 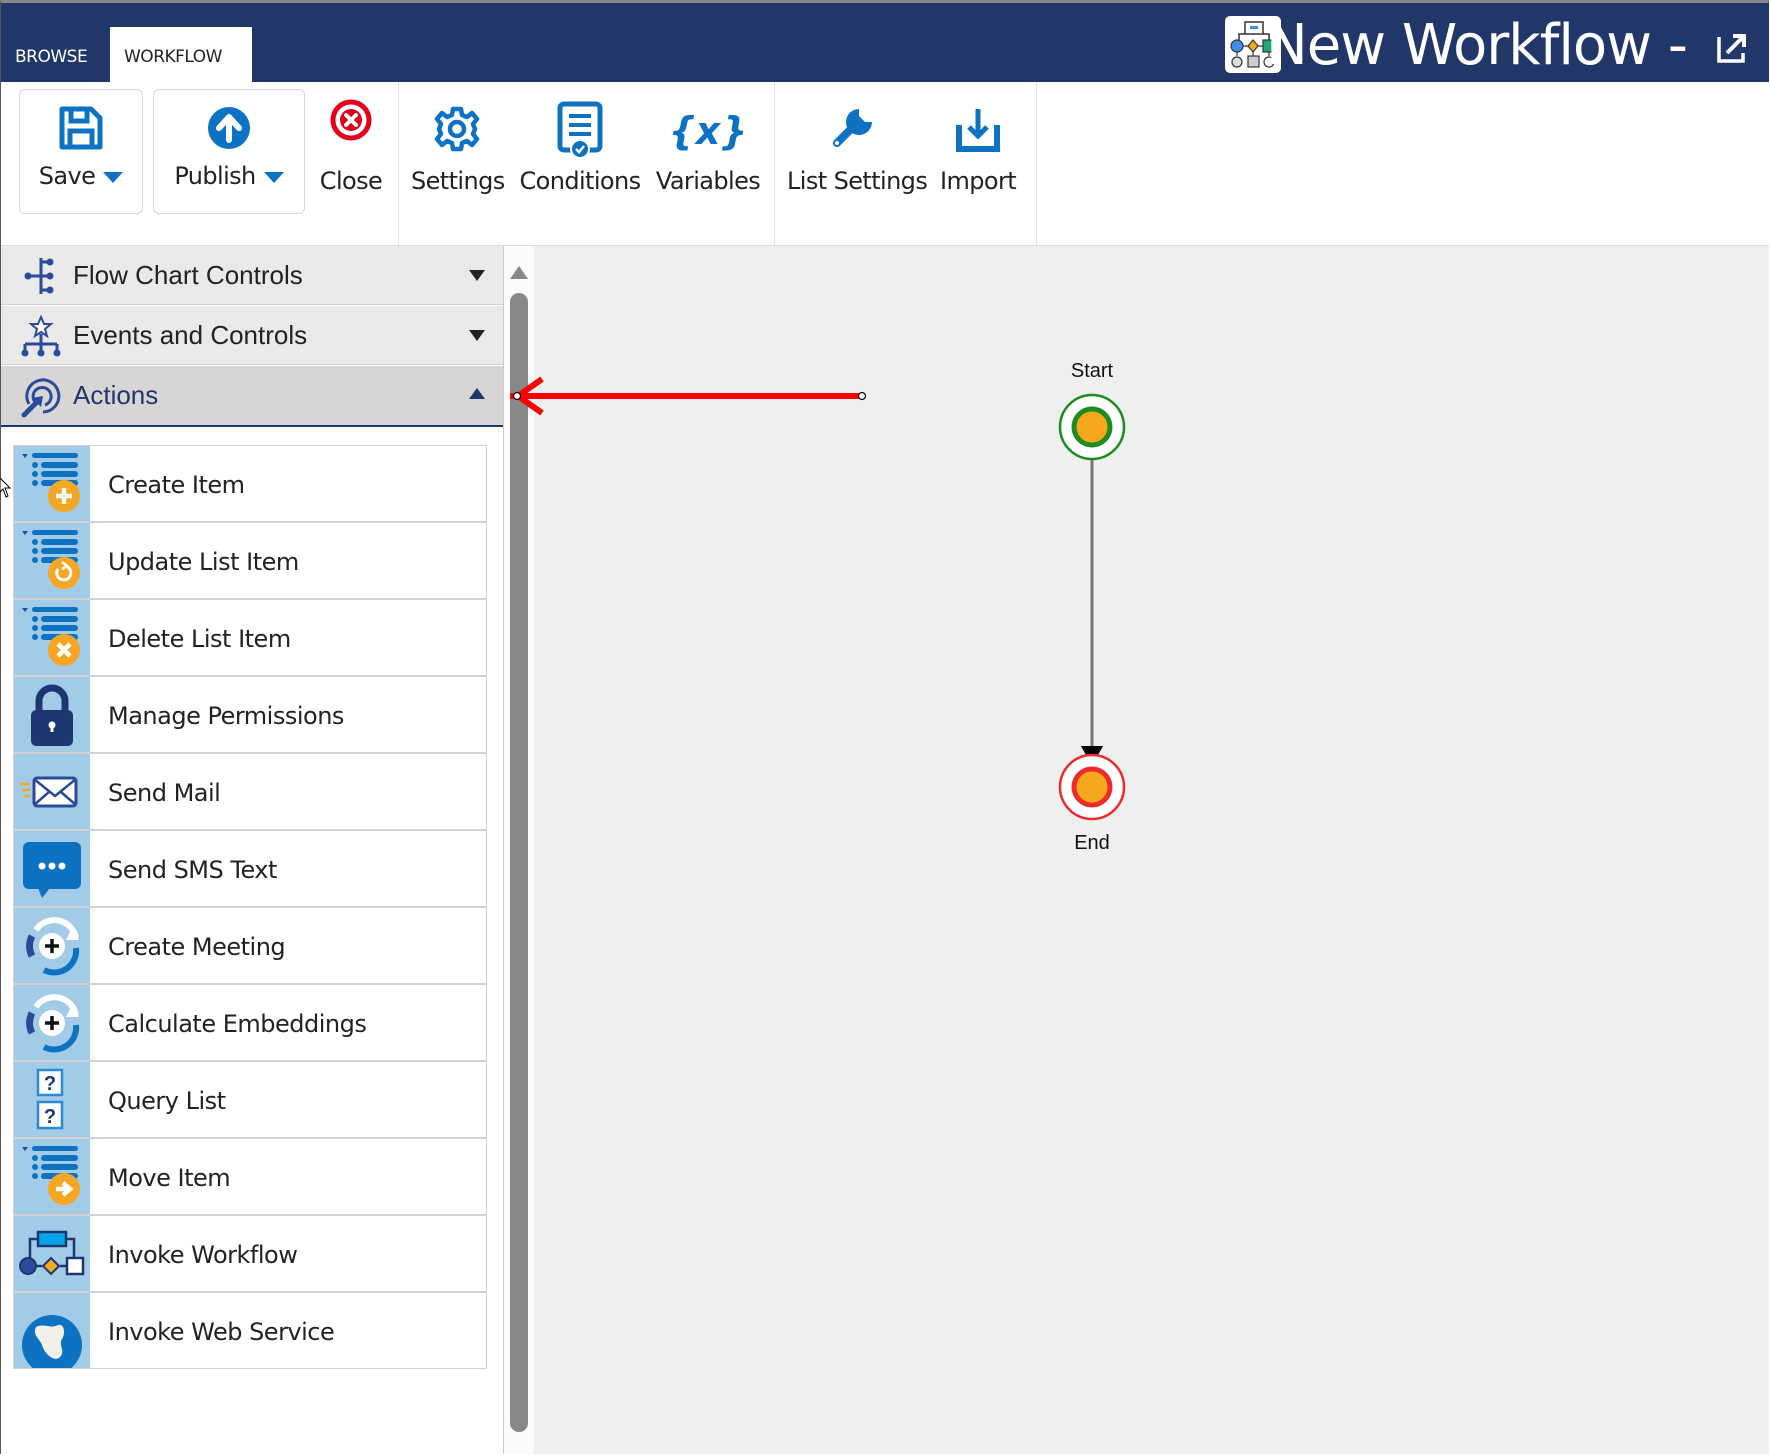 I want to click on publish-button: Publish, so click(x=229, y=151).